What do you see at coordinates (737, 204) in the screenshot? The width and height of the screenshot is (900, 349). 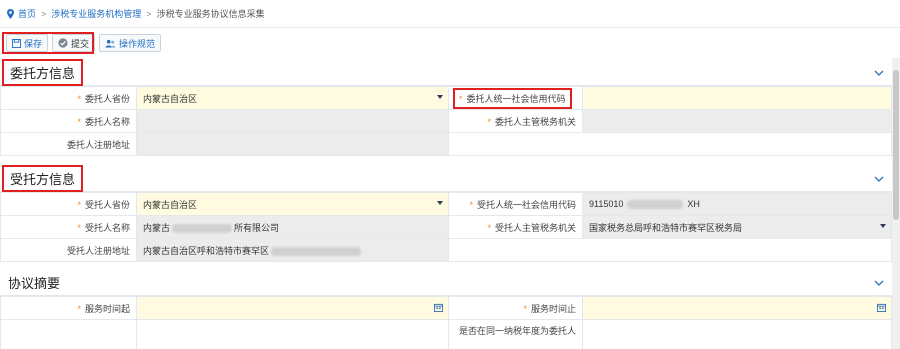 I see `agent-credit-code-field: 9115010 XH` at bounding box center [737, 204].